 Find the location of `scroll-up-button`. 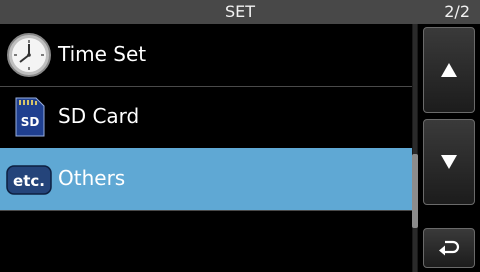

scroll-up-button is located at coordinates (449, 70).